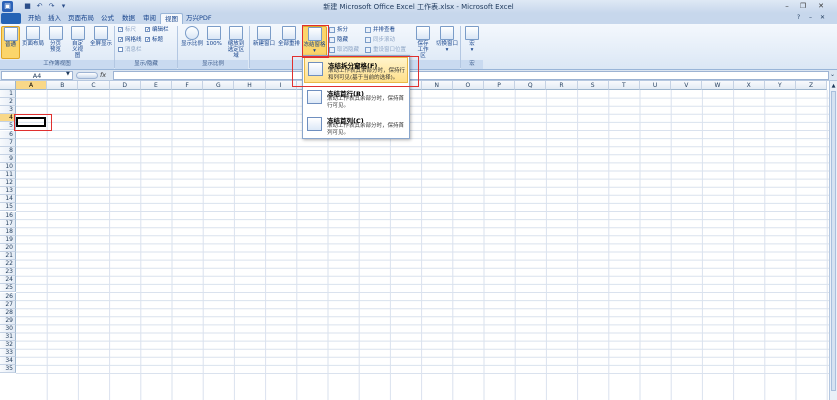 The image size is (837, 400). Describe the element at coordinates (107, 18) in the screenshot. I see `tab-formulas: 公式` at that location.